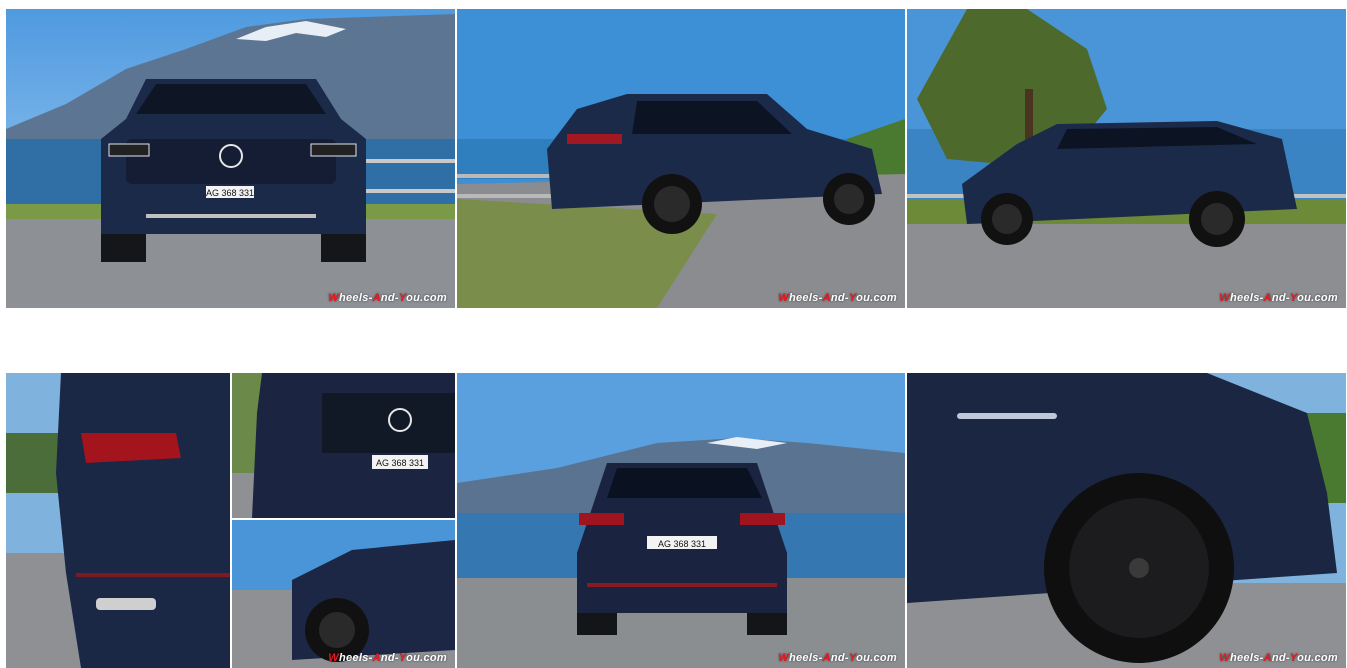 The height and width of the screenshot is (668, 1347). I want to click on taillight-detail-image, so click(118, 520).